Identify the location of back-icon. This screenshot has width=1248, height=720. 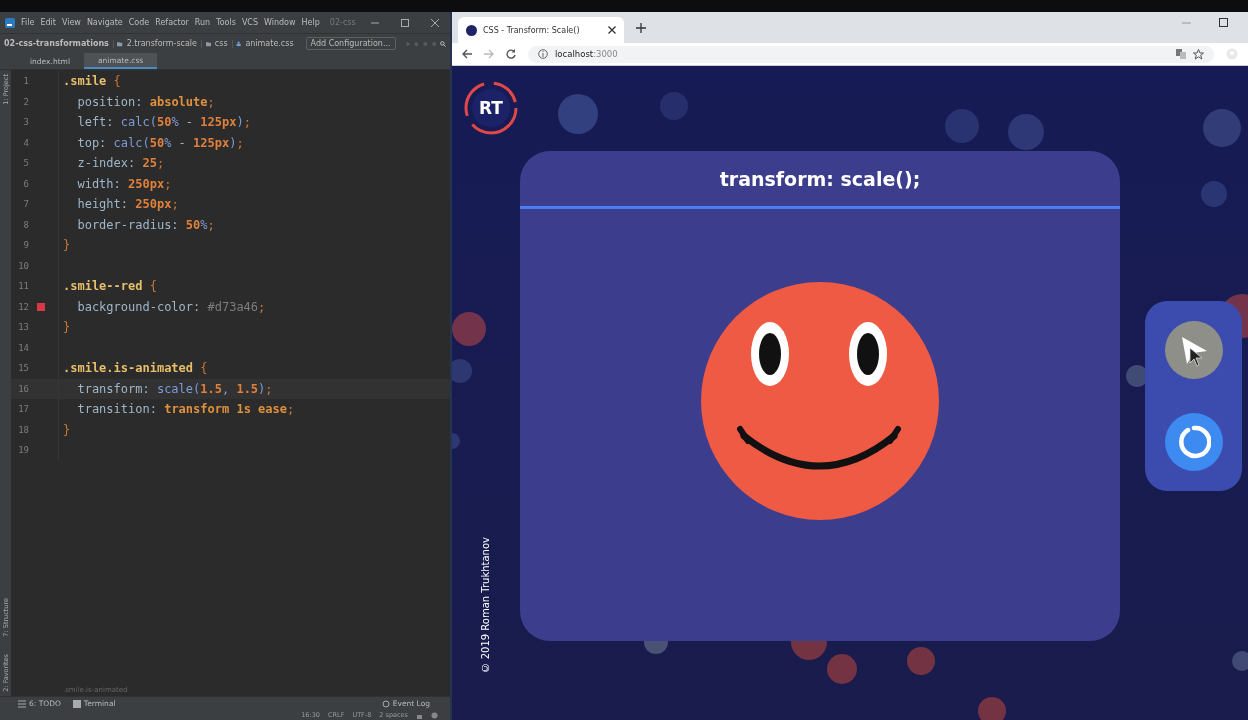
(467, 54).